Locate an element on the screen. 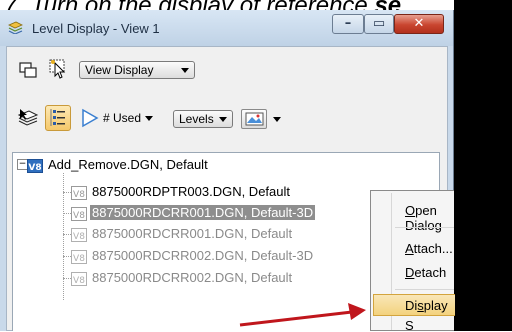  symbology-button is located at coordinates (254, 119).